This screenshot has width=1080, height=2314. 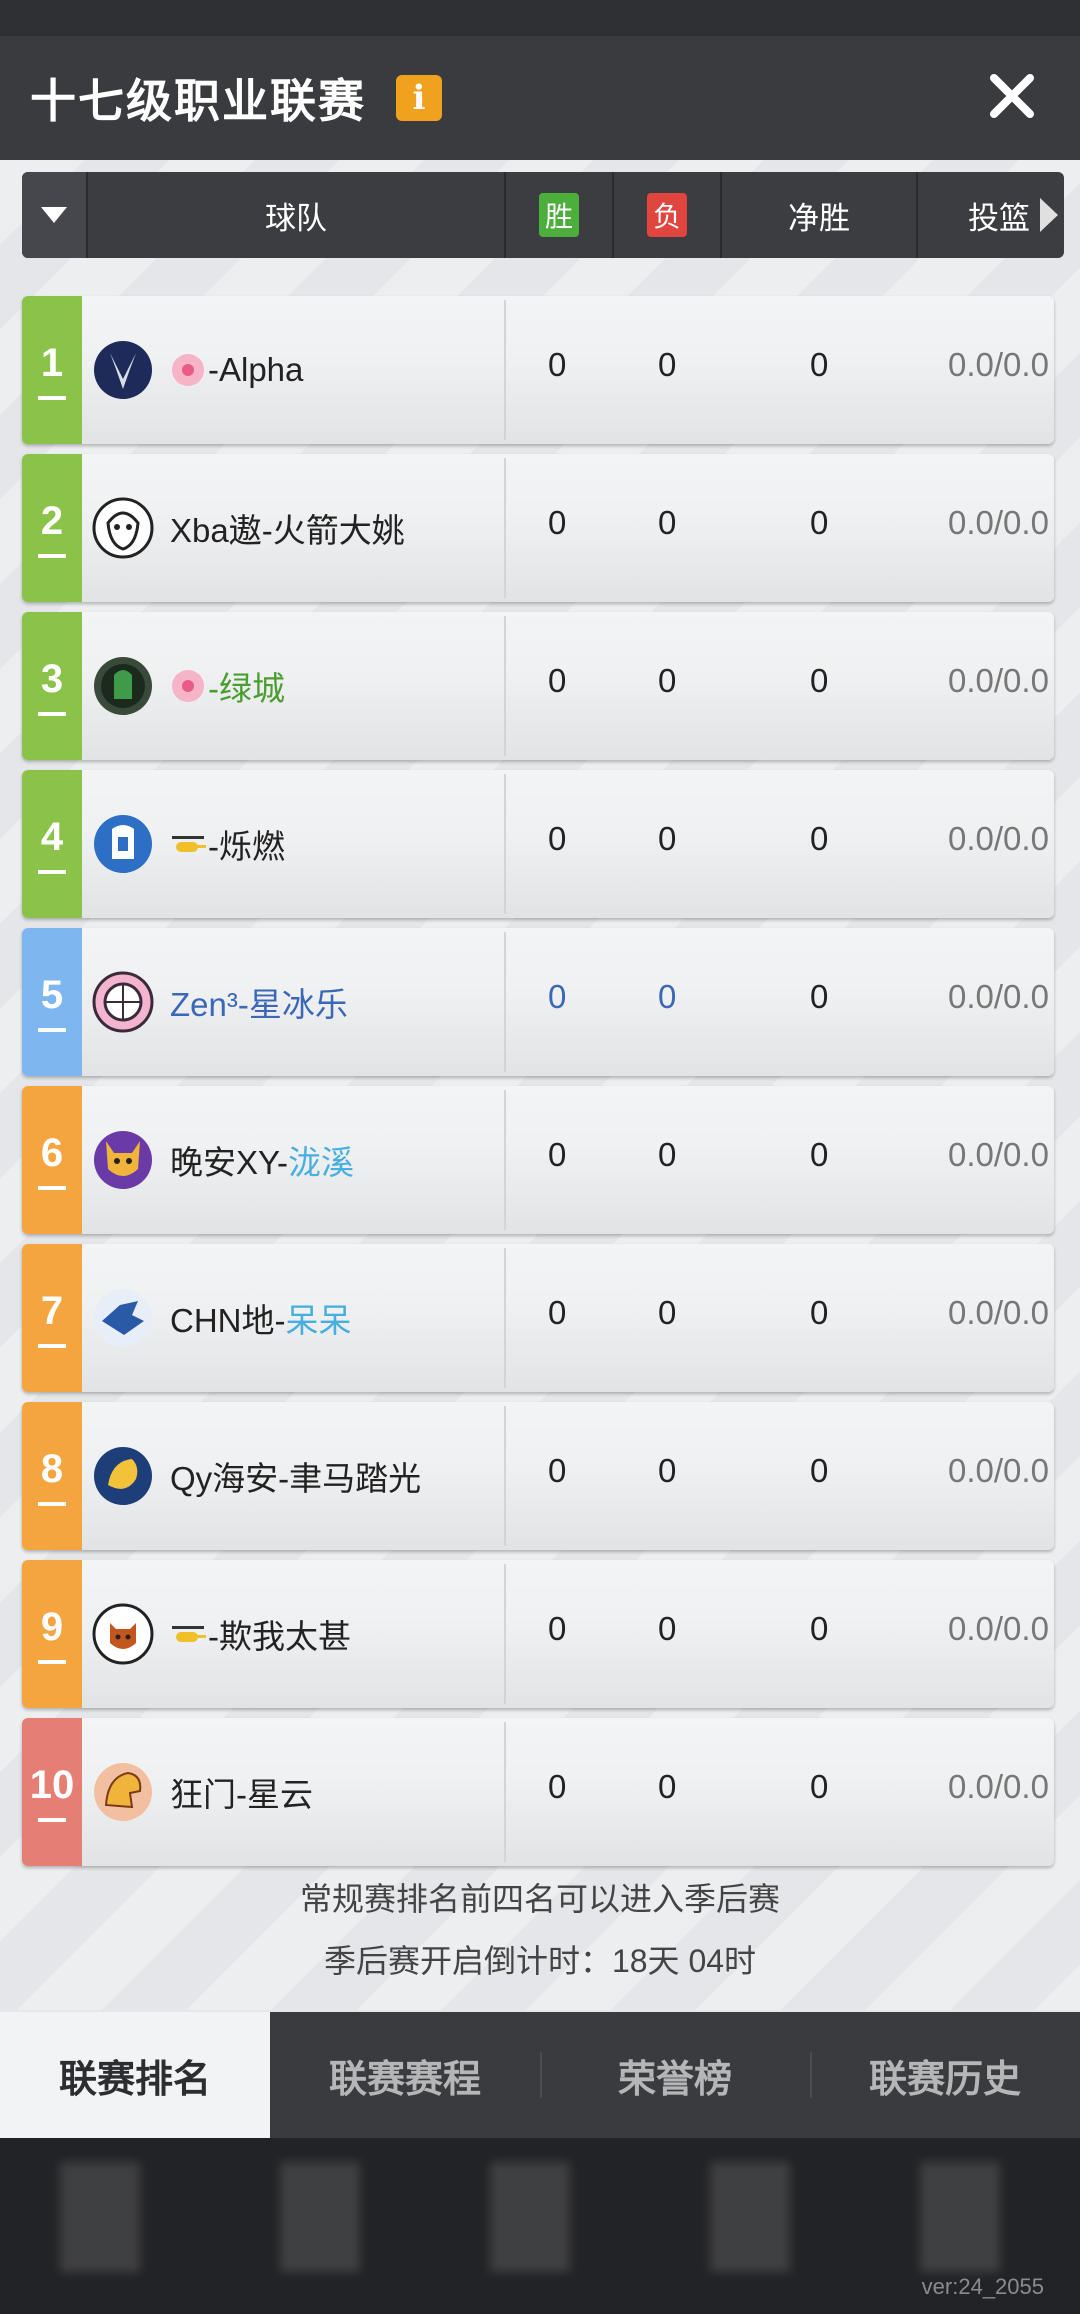 What do you see at coordinates (538, 686) in the screenshot?
I see `table-row: 3 -绿城 0 0 0 0.0/0.0` at bounding box center [538, 686].